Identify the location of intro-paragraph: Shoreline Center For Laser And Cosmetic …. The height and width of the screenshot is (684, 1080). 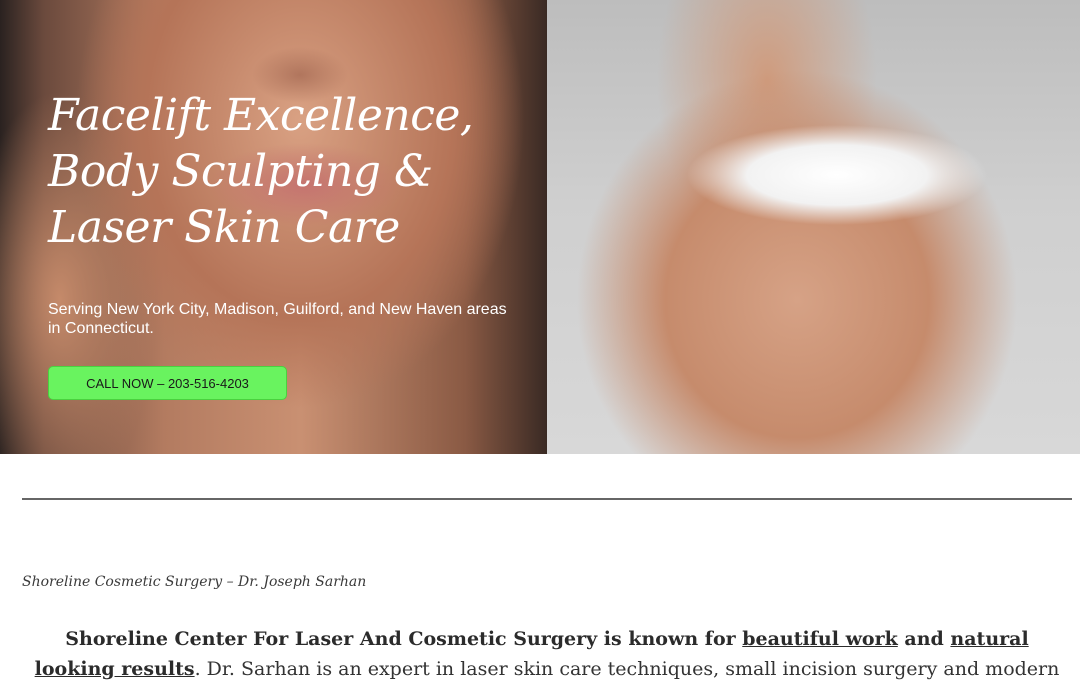
(547, 654).